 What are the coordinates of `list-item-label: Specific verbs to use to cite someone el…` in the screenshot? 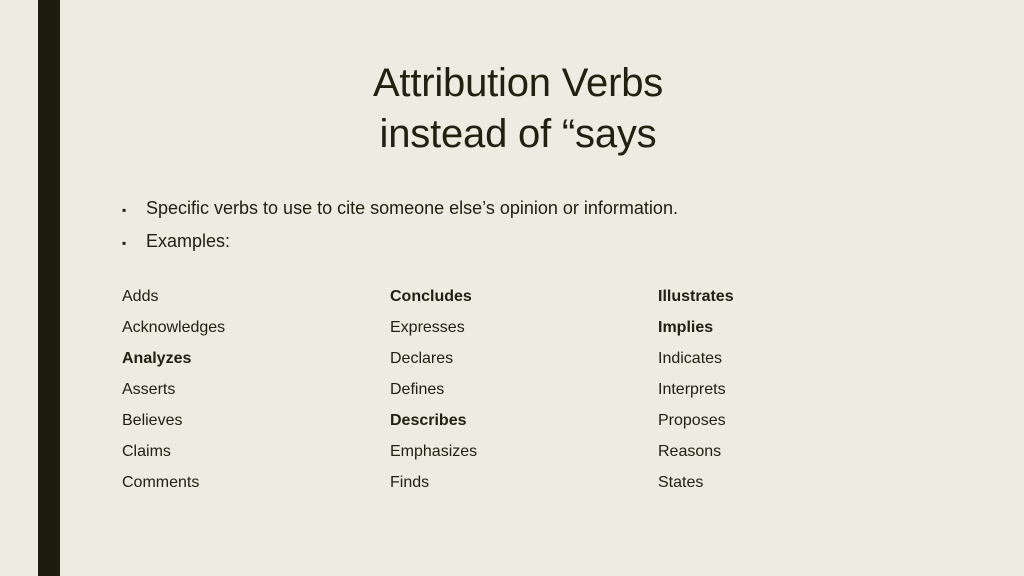 It's located at (412, 208).